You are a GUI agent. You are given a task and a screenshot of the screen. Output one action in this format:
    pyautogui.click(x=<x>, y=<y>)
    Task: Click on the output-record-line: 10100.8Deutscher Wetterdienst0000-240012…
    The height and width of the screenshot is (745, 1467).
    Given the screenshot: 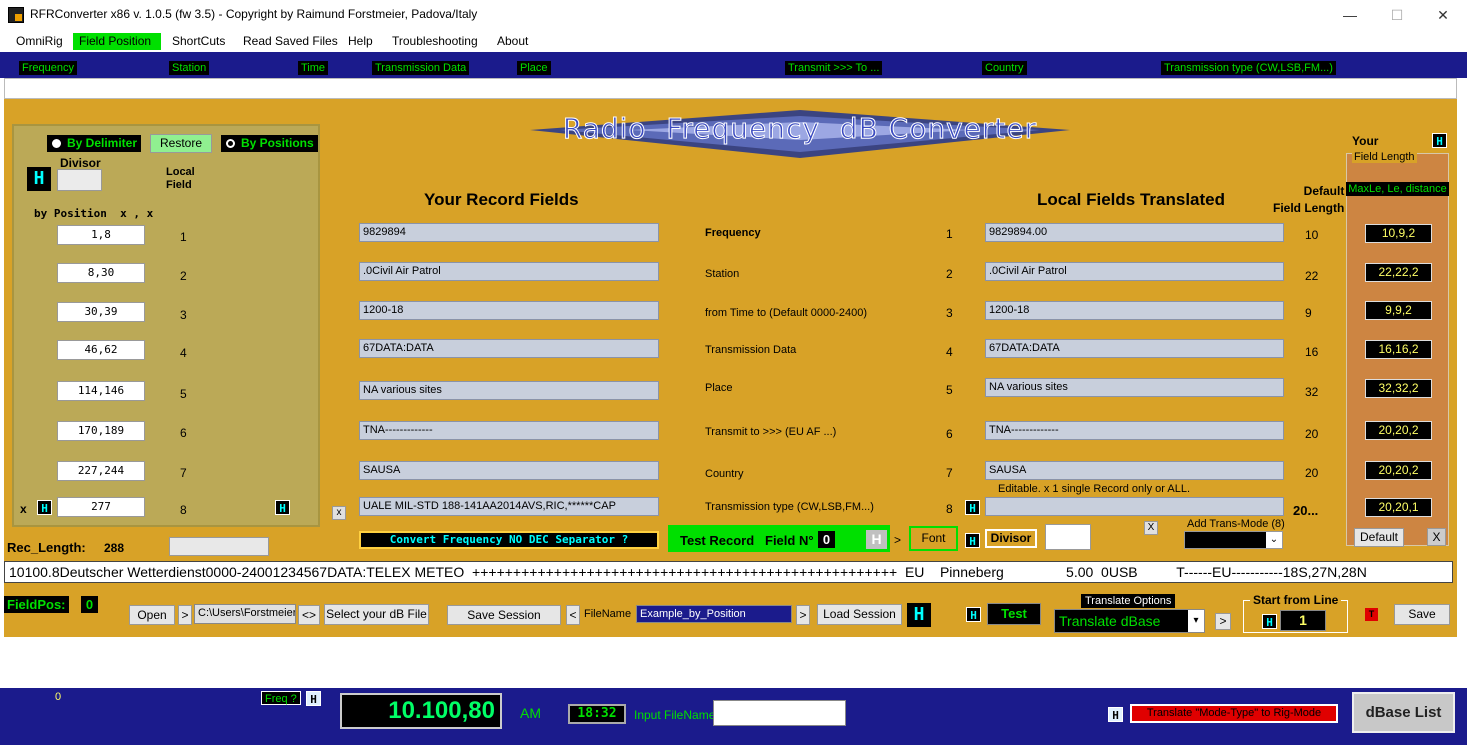 What is the action you would take?
    pyautogui.click(x=728, y=572)
    